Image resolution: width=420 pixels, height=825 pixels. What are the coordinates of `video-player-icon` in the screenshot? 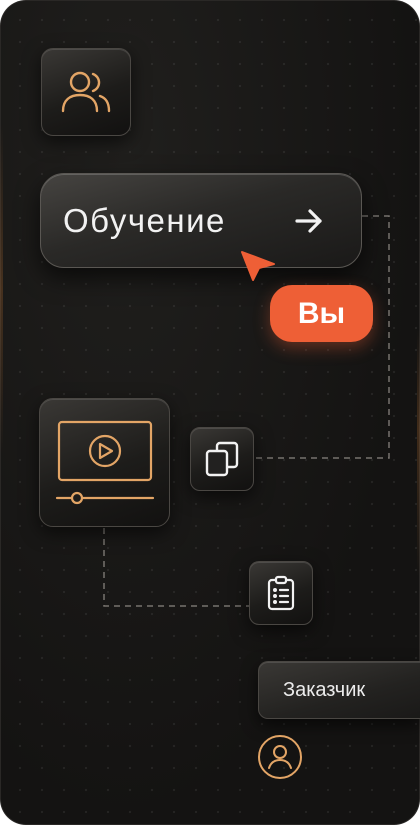 It's located at (104, 462).